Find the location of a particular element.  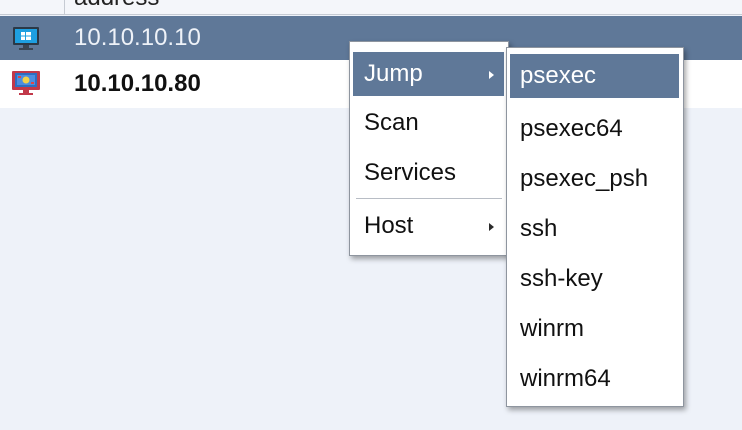

submenu-item-winrm: winrm is located at coordinates (594, 329).